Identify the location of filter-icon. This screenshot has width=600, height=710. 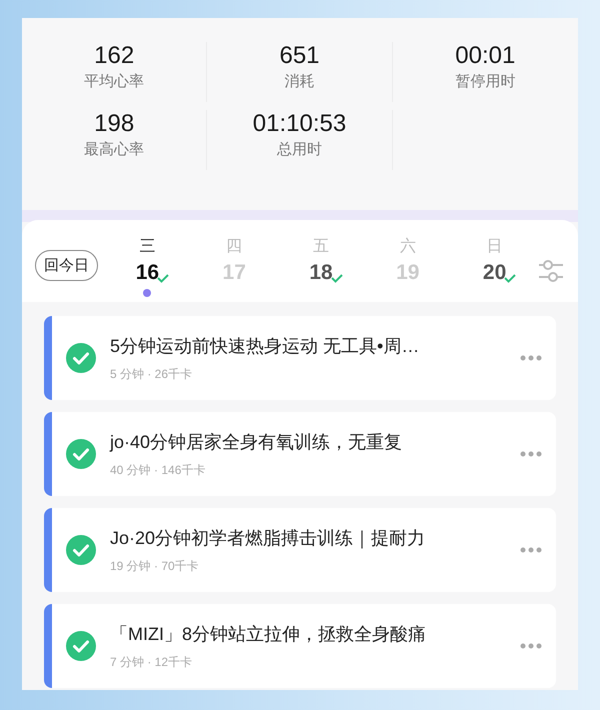
(551, 271).